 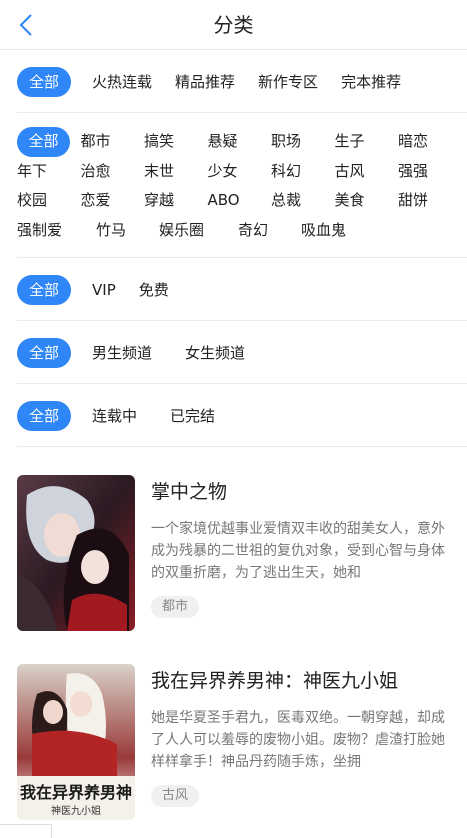 I want to click on filter-chip: 年下, so click(x=49, y=172).